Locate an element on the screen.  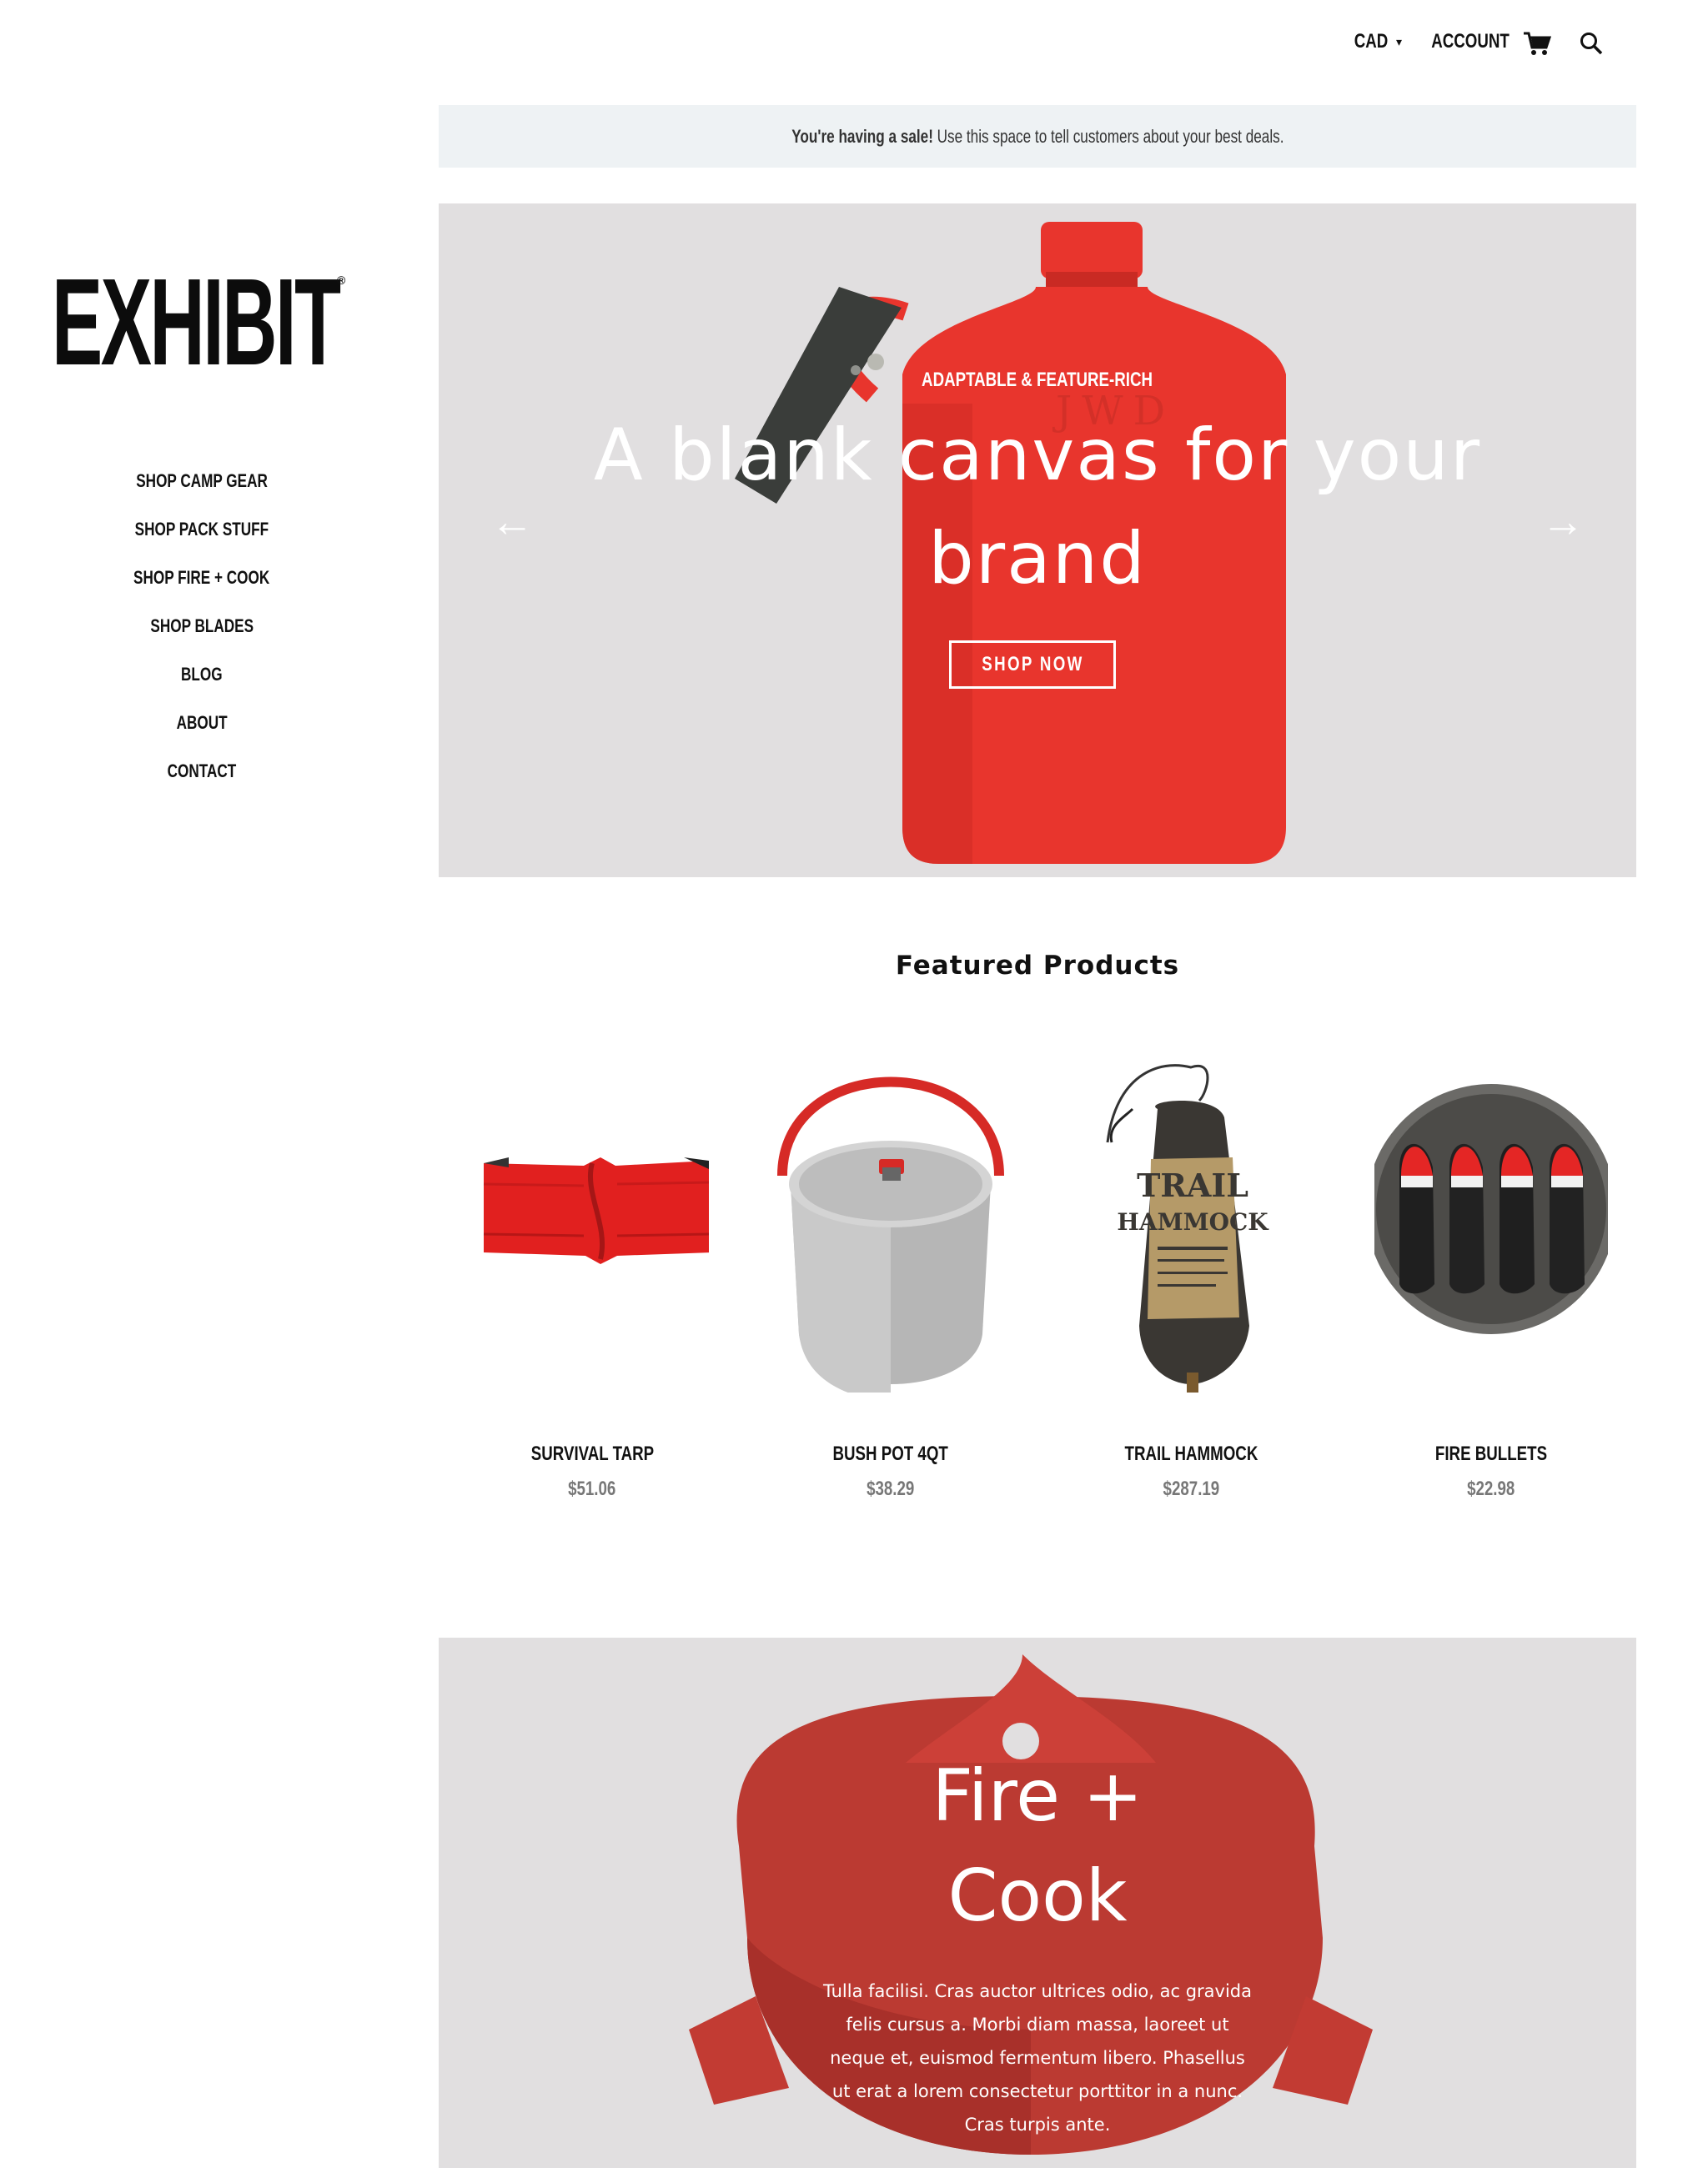
nav-item-shop-camp-gear: SHOP CAMP GEAR is located at coordinates (202, 481).